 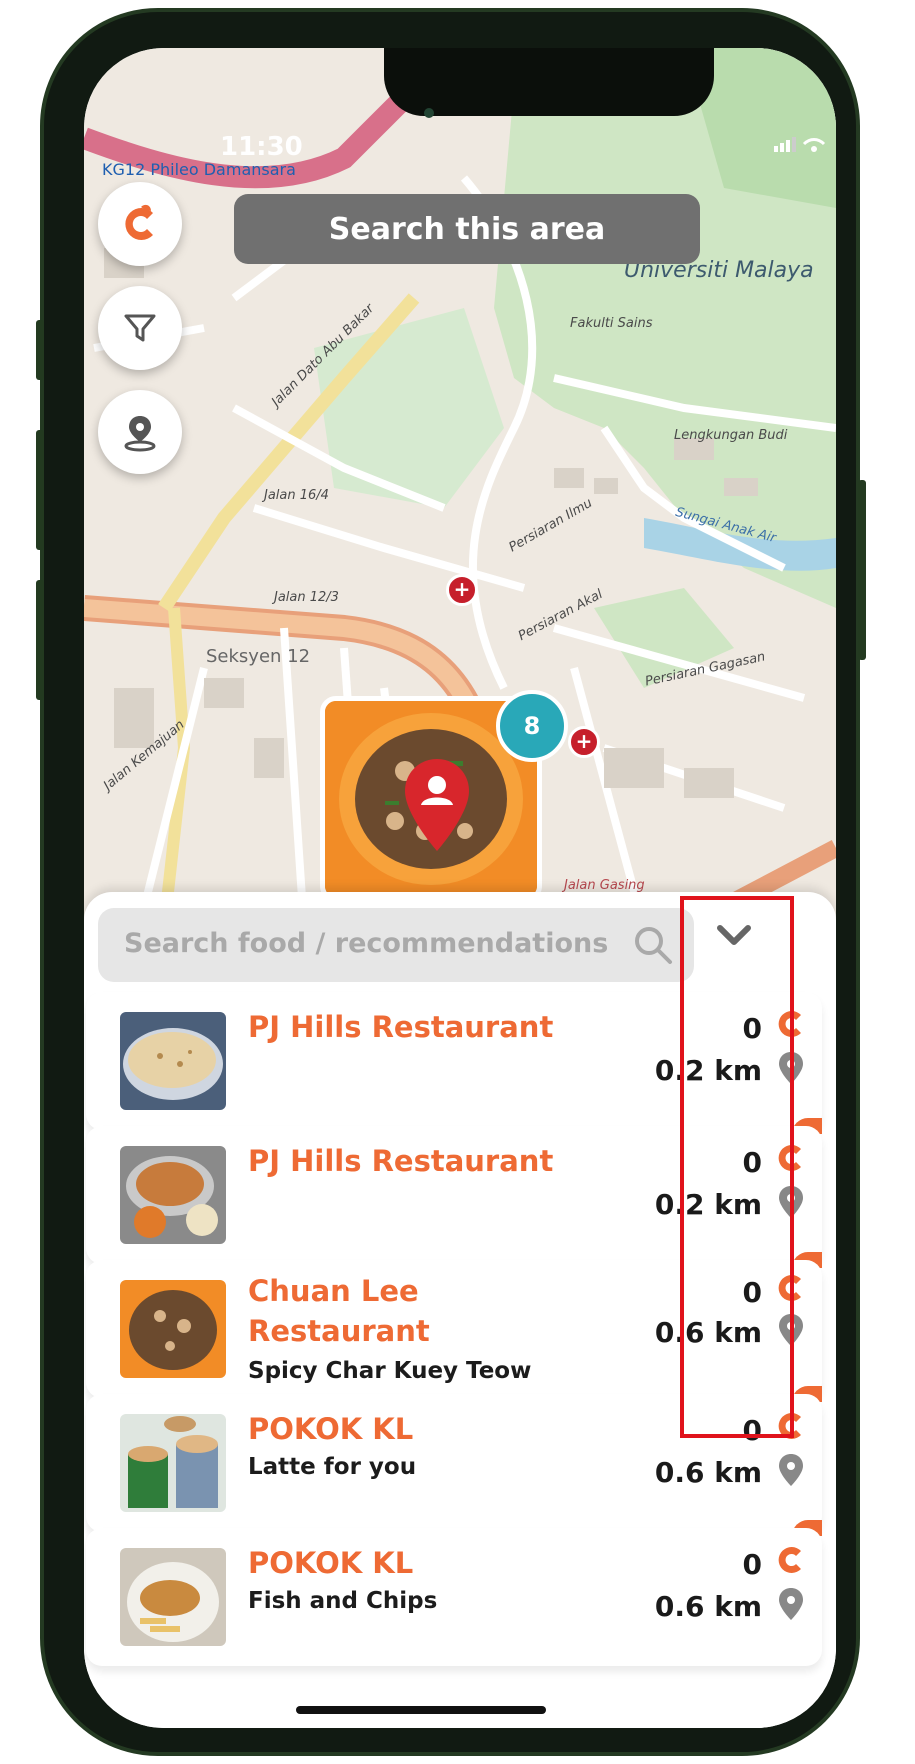 What do you see at coordinates (731, 435) in the screenshot?
I see `road-label: Lengkungan Budi` at bounding box center [731, 435].